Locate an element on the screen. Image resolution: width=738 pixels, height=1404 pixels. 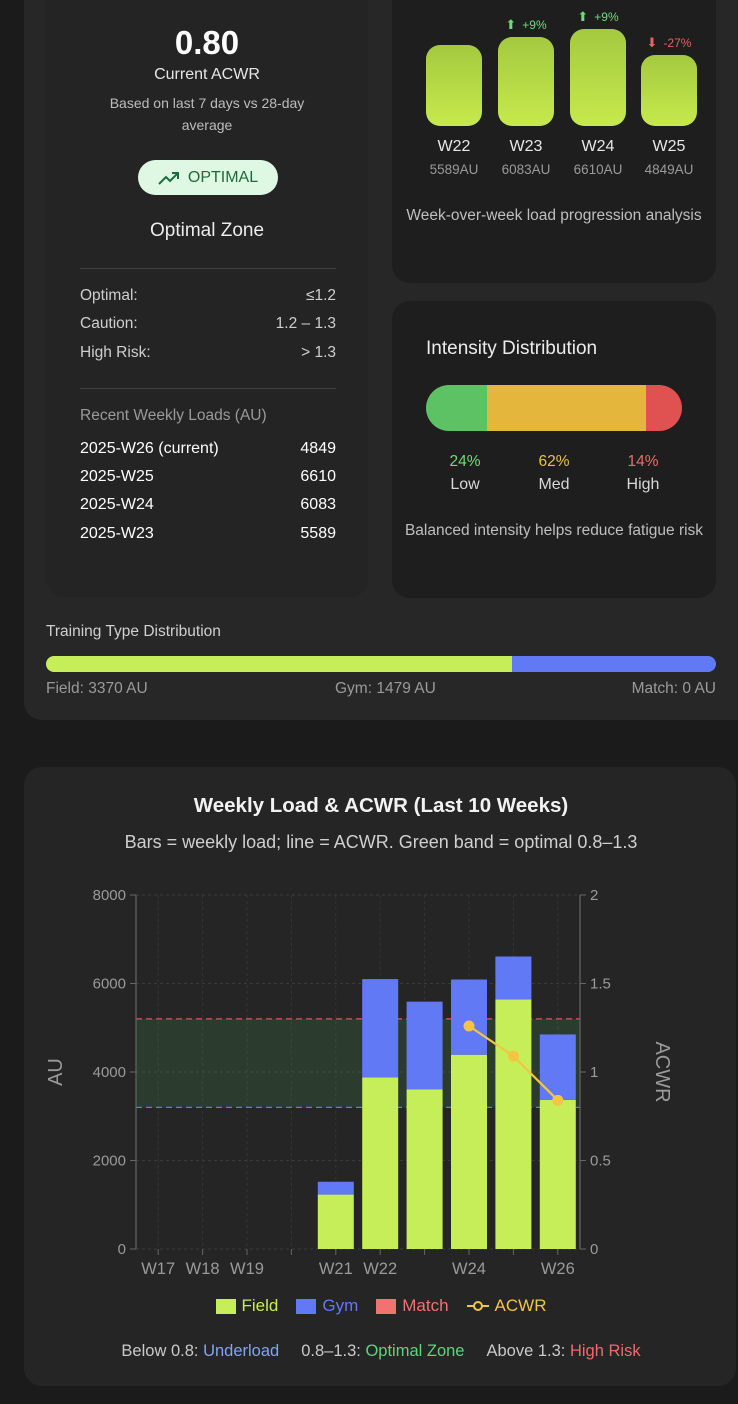
weekly-change-value: -27% is located at coordinates (677, 43).